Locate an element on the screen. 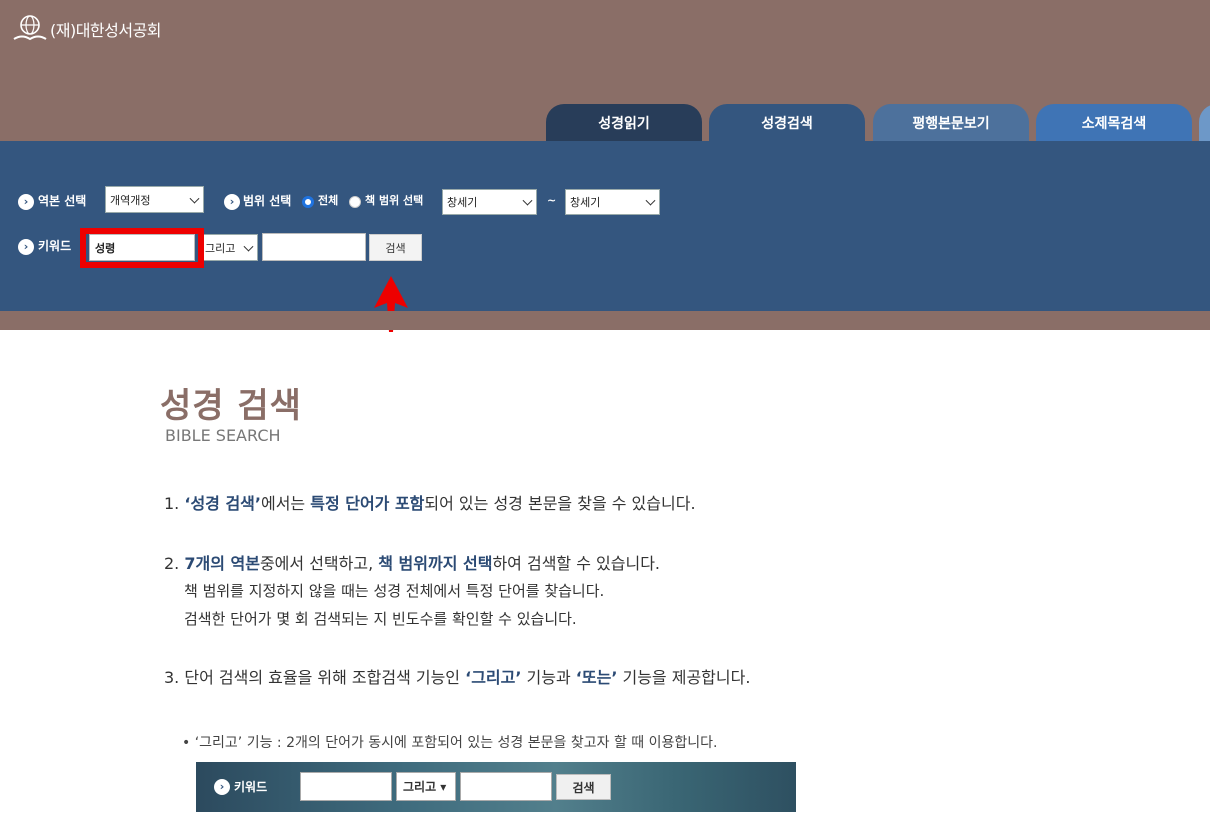 Image resolution: width=1210 pixels, height=823 pixels. item-2-text-b: 하여 검색할 수 있습니다. is located at coordinates (576, 563).